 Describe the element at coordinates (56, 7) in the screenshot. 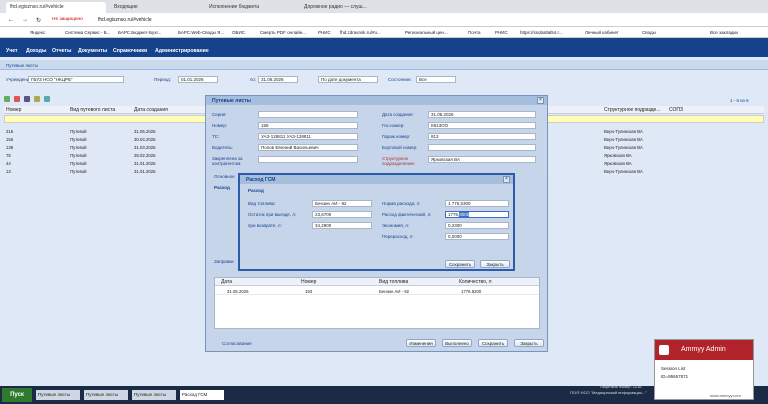

I see `tab-vehicle: fhd.egisznso.ru/#vehicle` at that location.